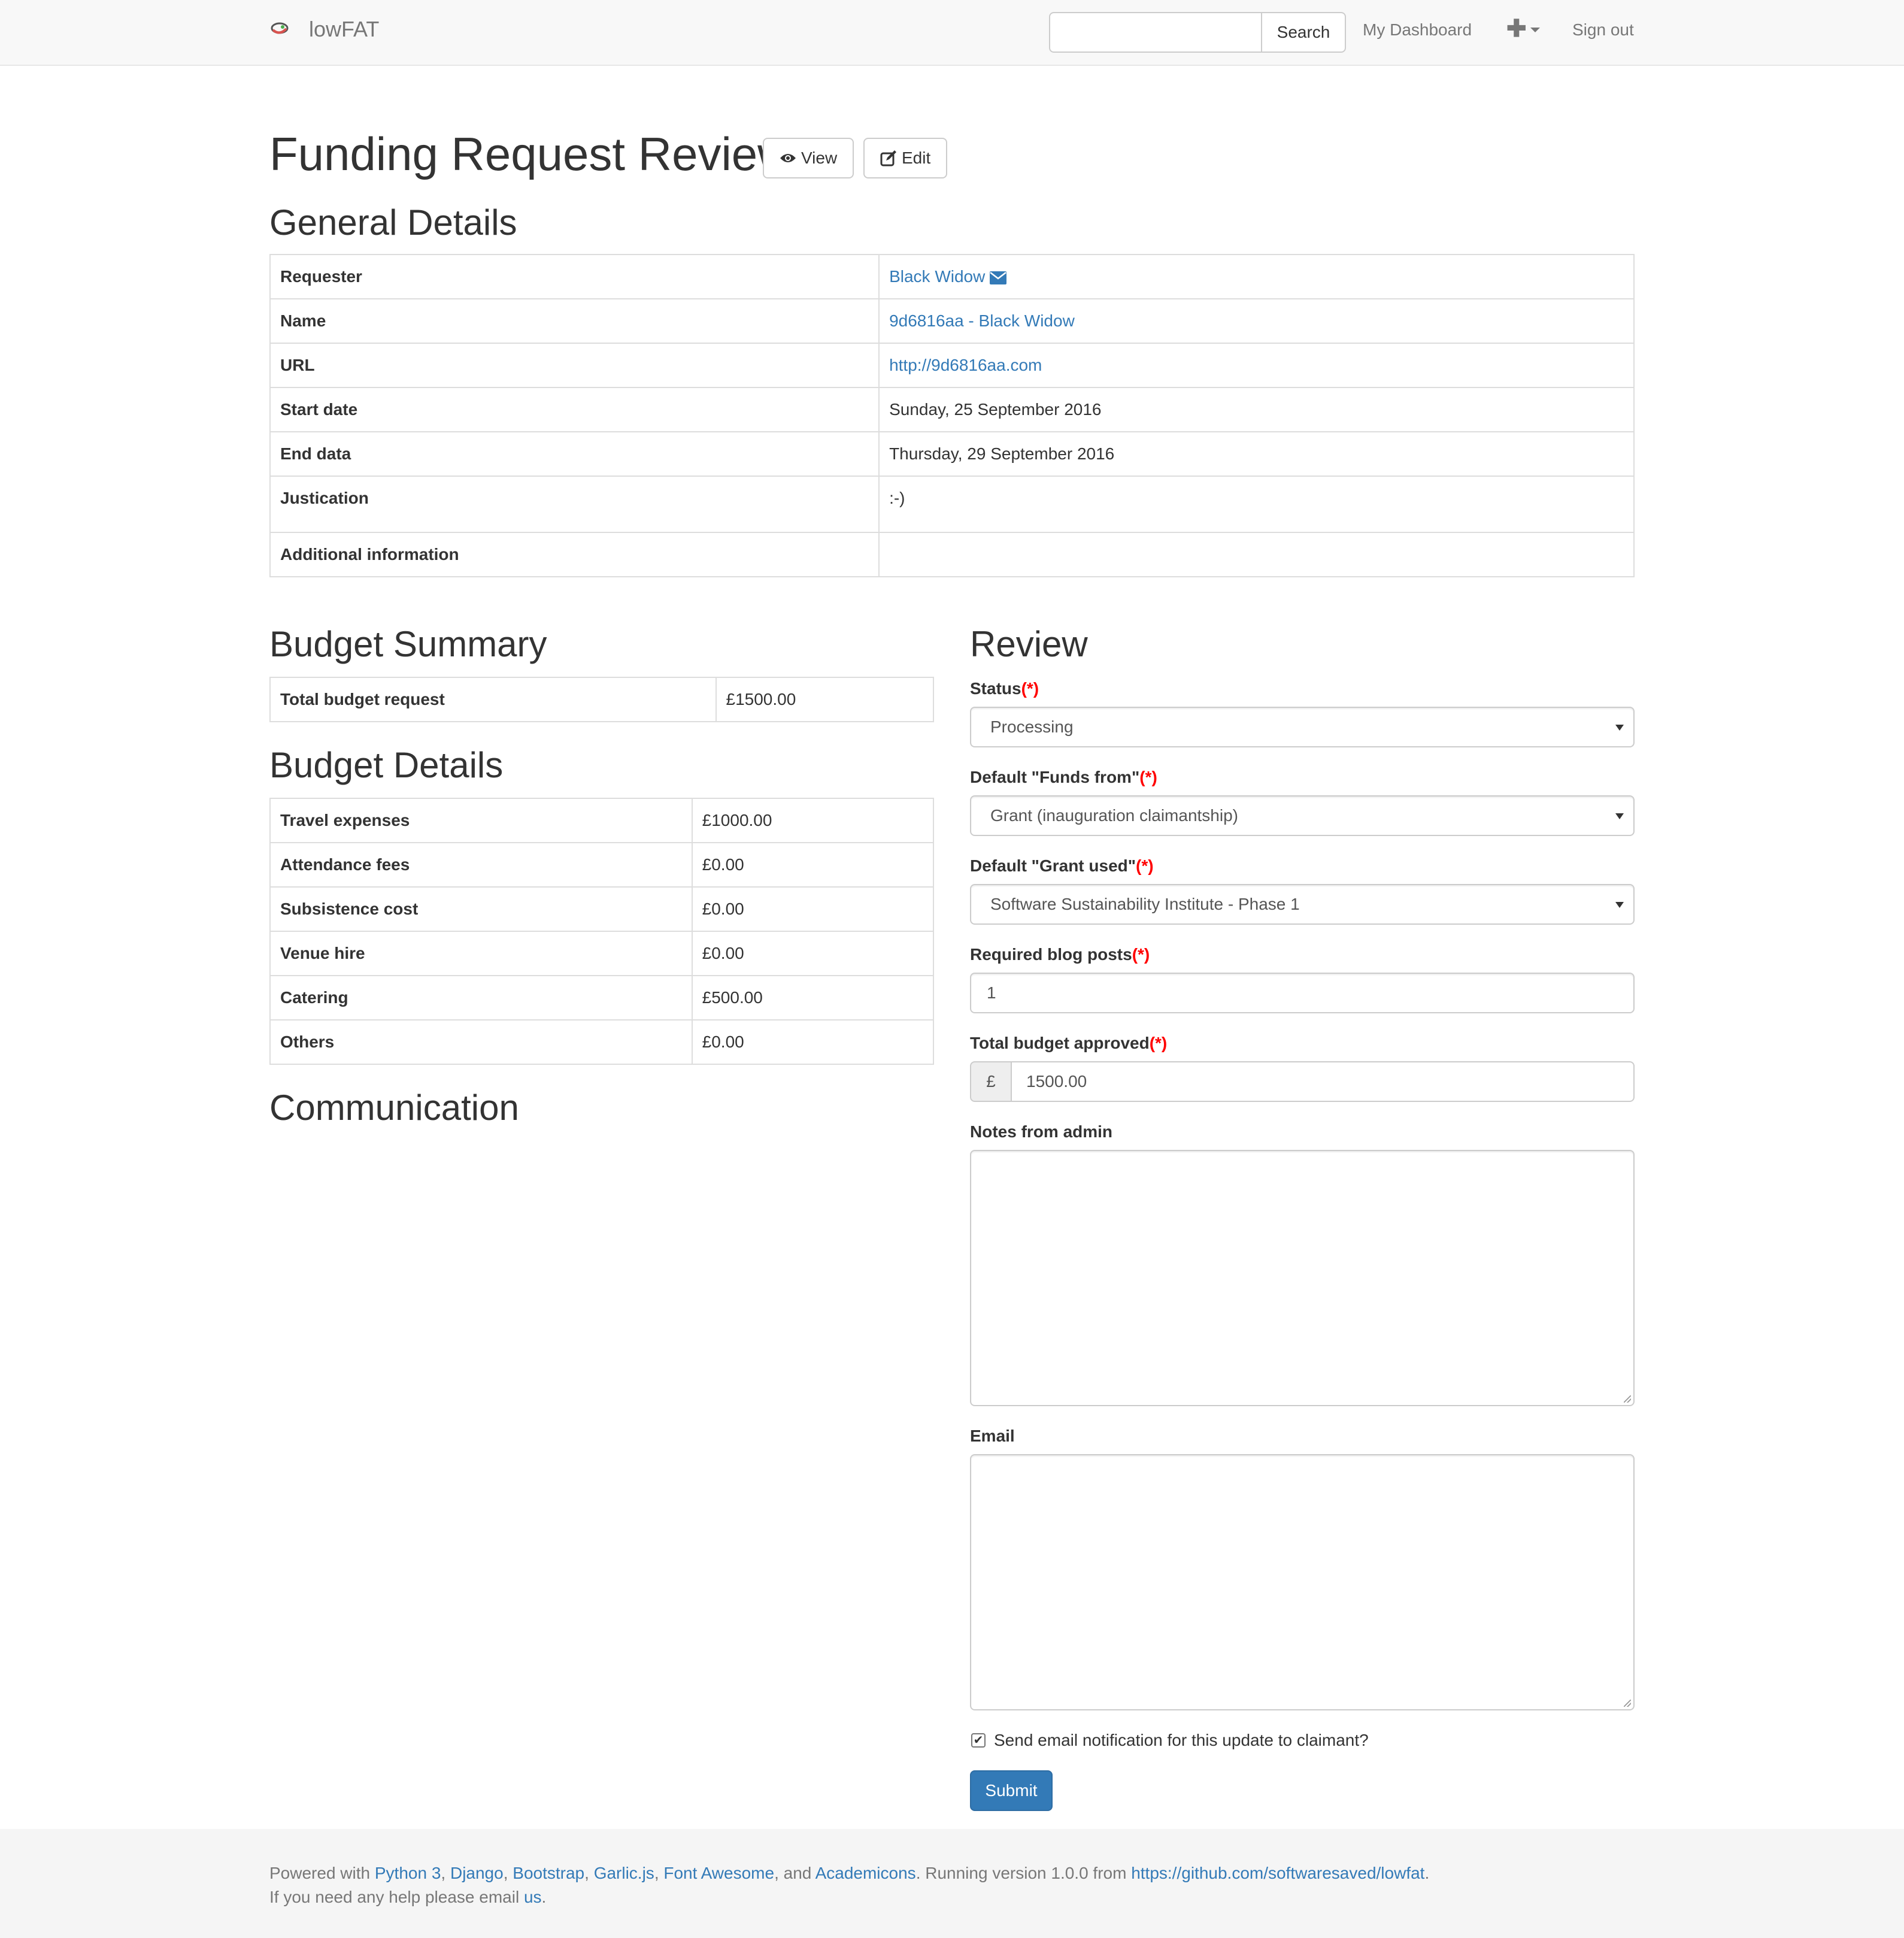 This screenshot has width=1904, height=1938. What do you see at coordinates (1005, 688) in the screenshot?
I see `status-label: Status(*)` at bounding box center [1005, 688].